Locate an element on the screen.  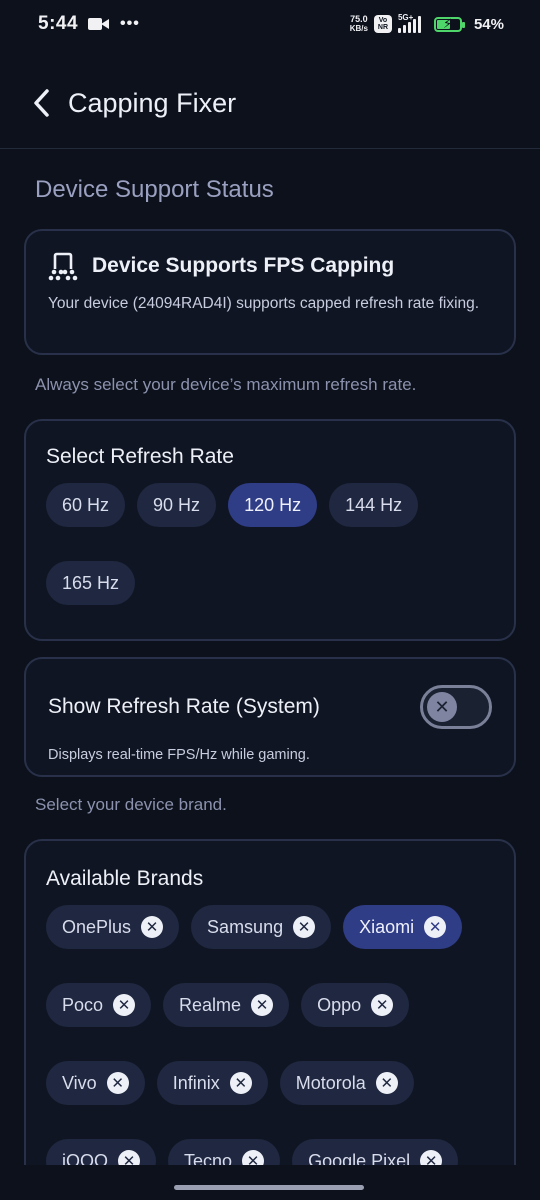
brand-chip: Oppo ✕ is located at coordinates (355, 1005).